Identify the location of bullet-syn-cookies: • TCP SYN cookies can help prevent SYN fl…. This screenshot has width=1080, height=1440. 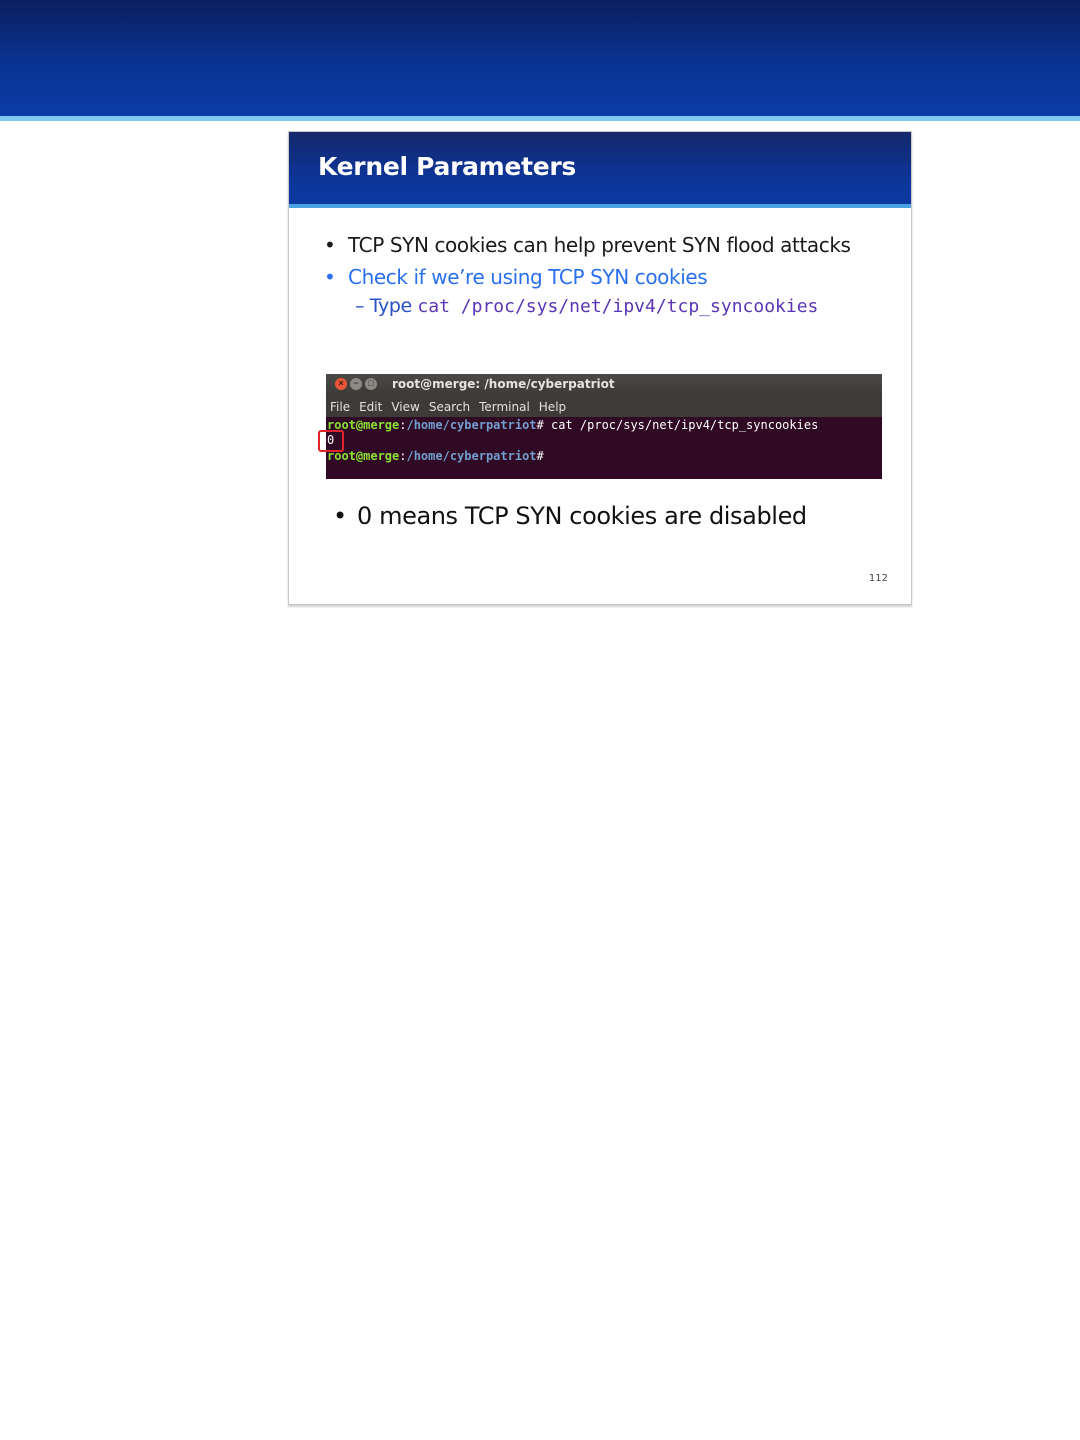
(587, 245).